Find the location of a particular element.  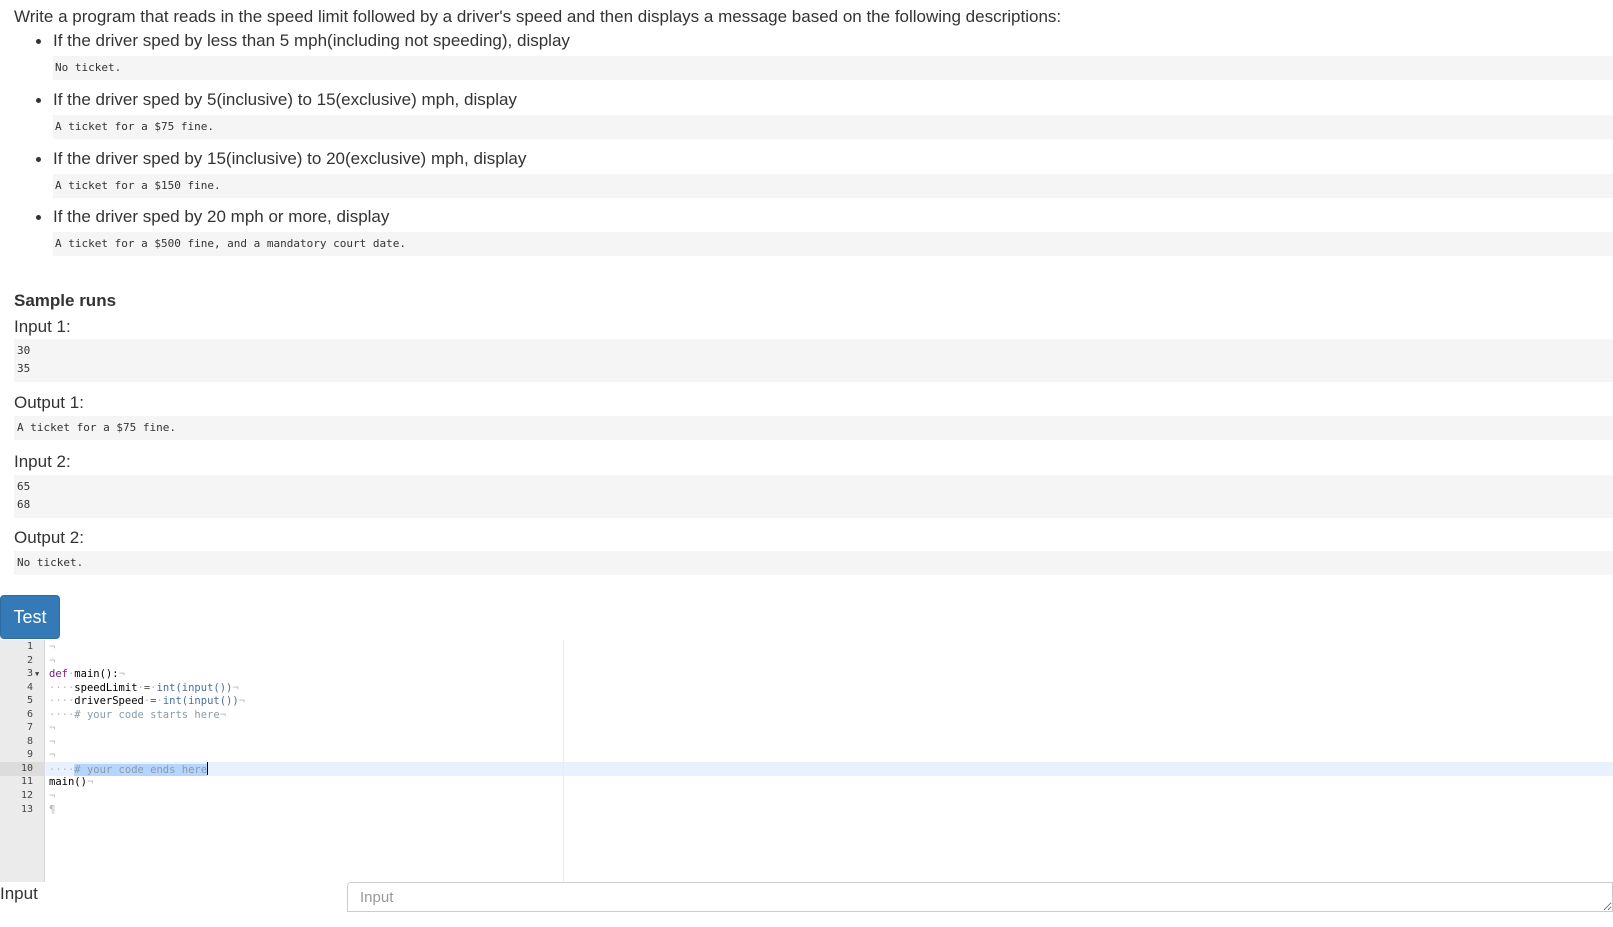

line-number: 12 is located at coordinates (26, 795).